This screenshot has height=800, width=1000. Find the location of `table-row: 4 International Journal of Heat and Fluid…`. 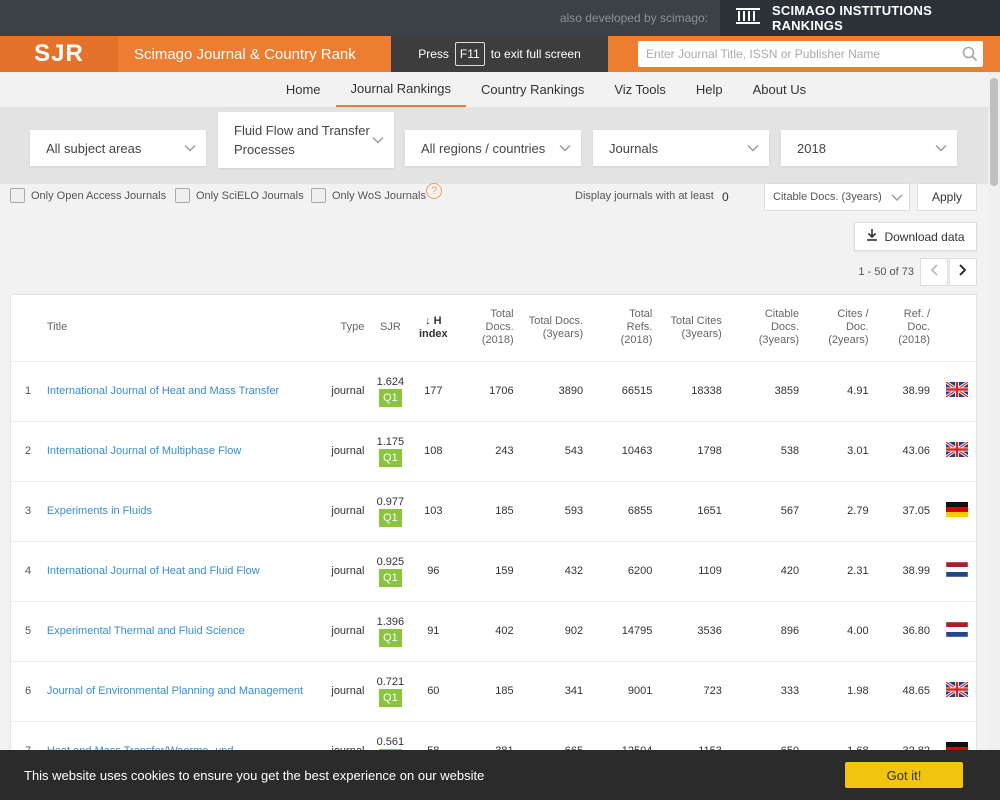

table-row: 4 International Journal of Heat and Fluid… is located at coordinates (493, 571).